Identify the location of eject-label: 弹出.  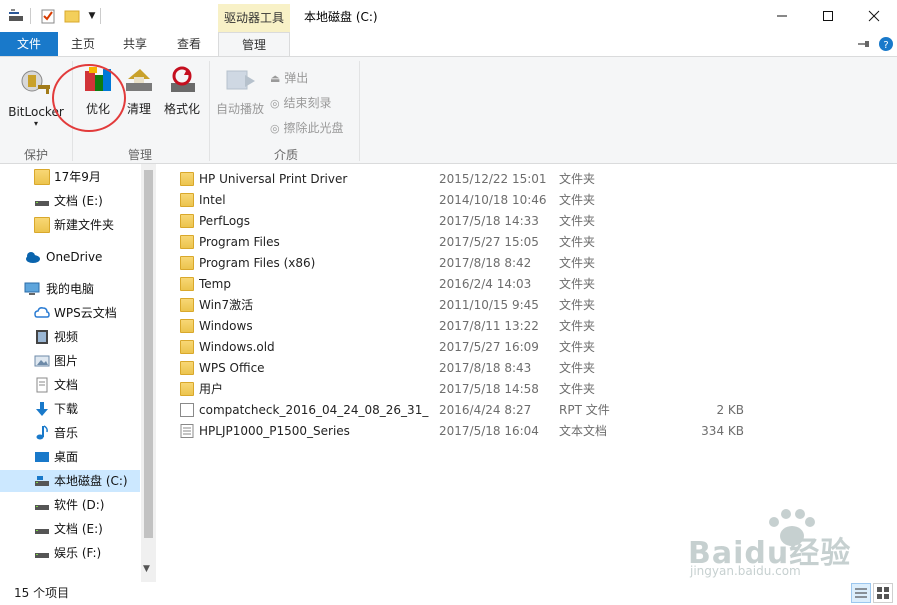
(296, 78).